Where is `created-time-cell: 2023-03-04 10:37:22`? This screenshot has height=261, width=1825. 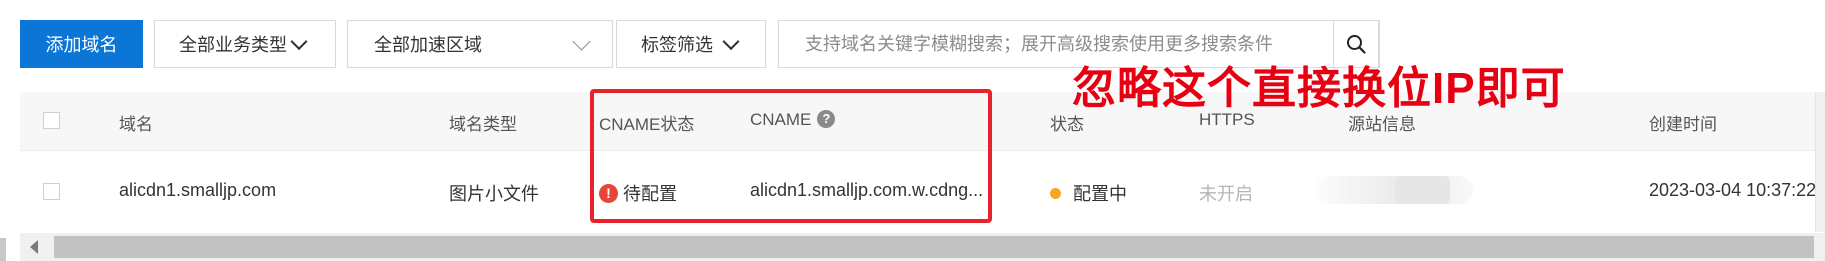 created-time-cell: 2023-03-04 10:37:22 is located at coordinates (1733, 190).